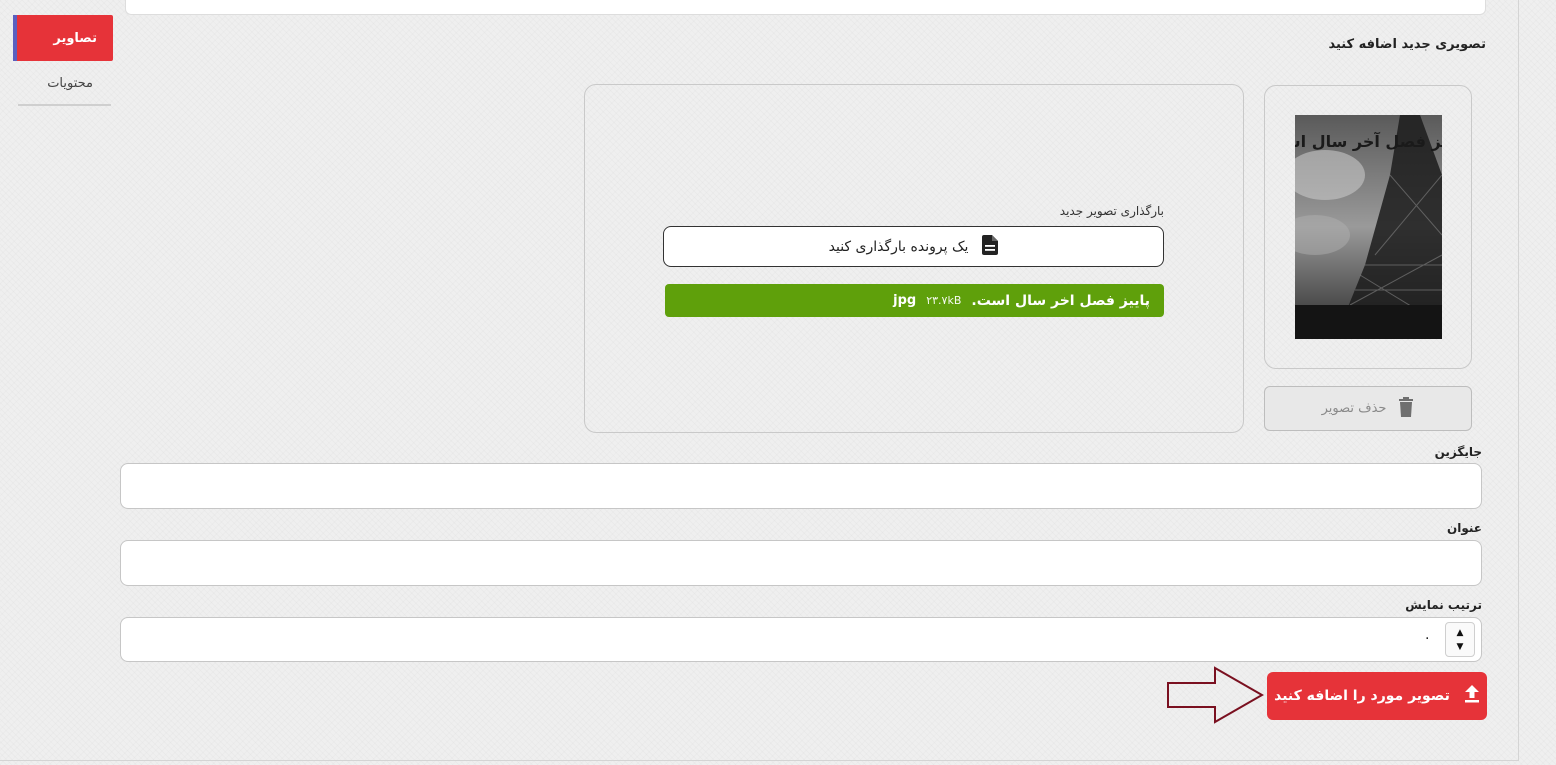 This screenshot has height=765, width=1556. What do you see at coordinates (1406, 408) in the screenshot?
I see `trash-icon` at bounding box center [1406, 408].